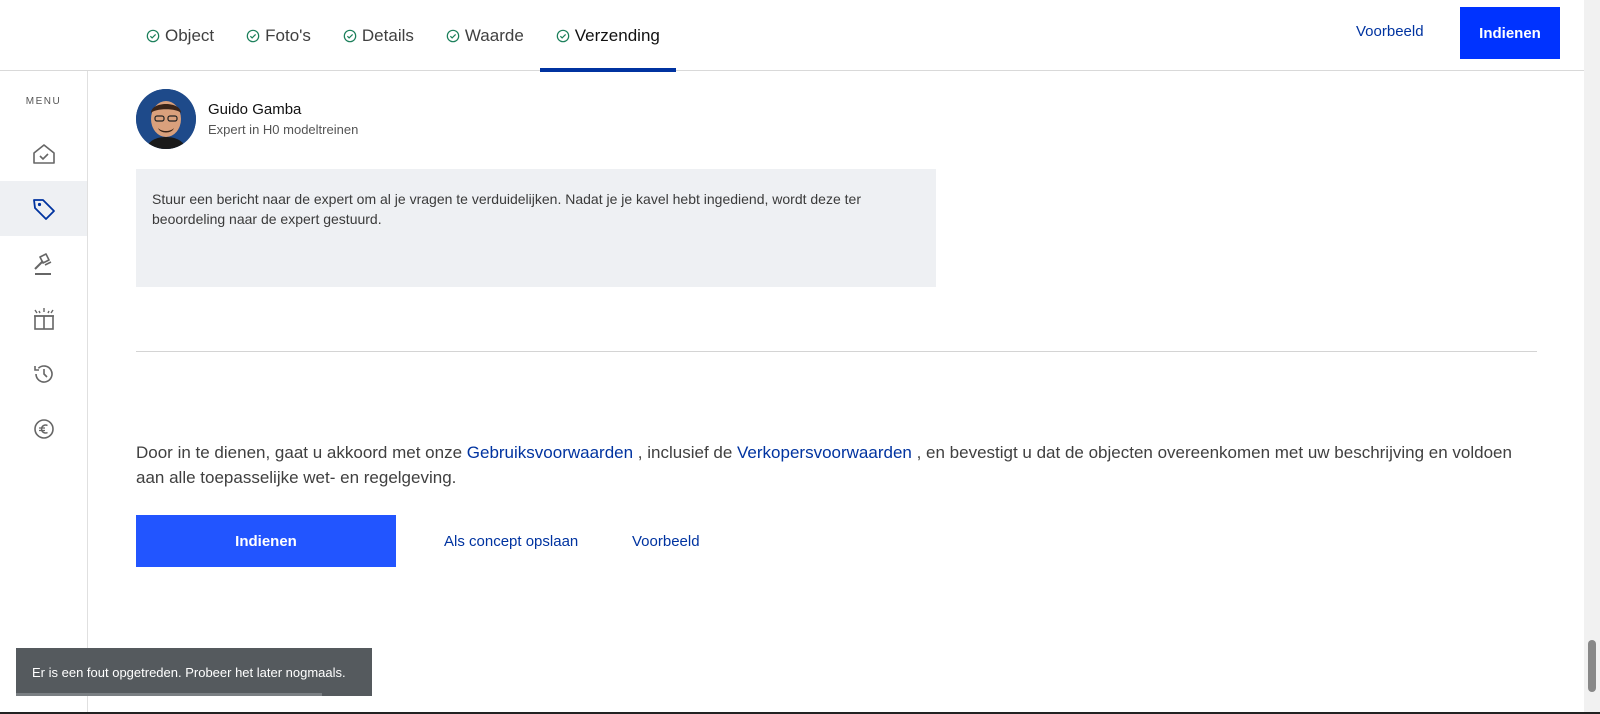 The width and height of the screenshot is (1600, 714). I want to click on step-tabs: Object Foto's Details Waarde Verzending, so click(403, 36).